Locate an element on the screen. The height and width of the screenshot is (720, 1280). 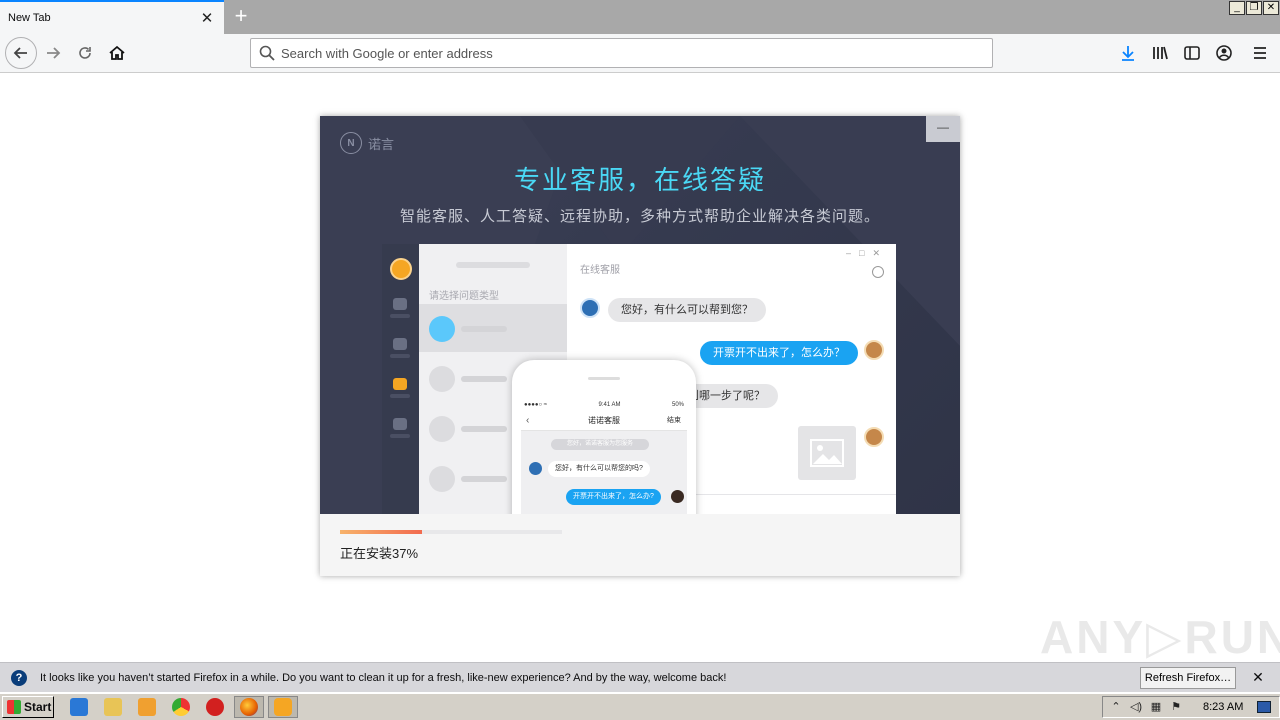
installer-subtitle: 智能客服、人工答疑、远程协助，多种方式帮助企业解决各类问题。 is located at coordinates (639, 216).